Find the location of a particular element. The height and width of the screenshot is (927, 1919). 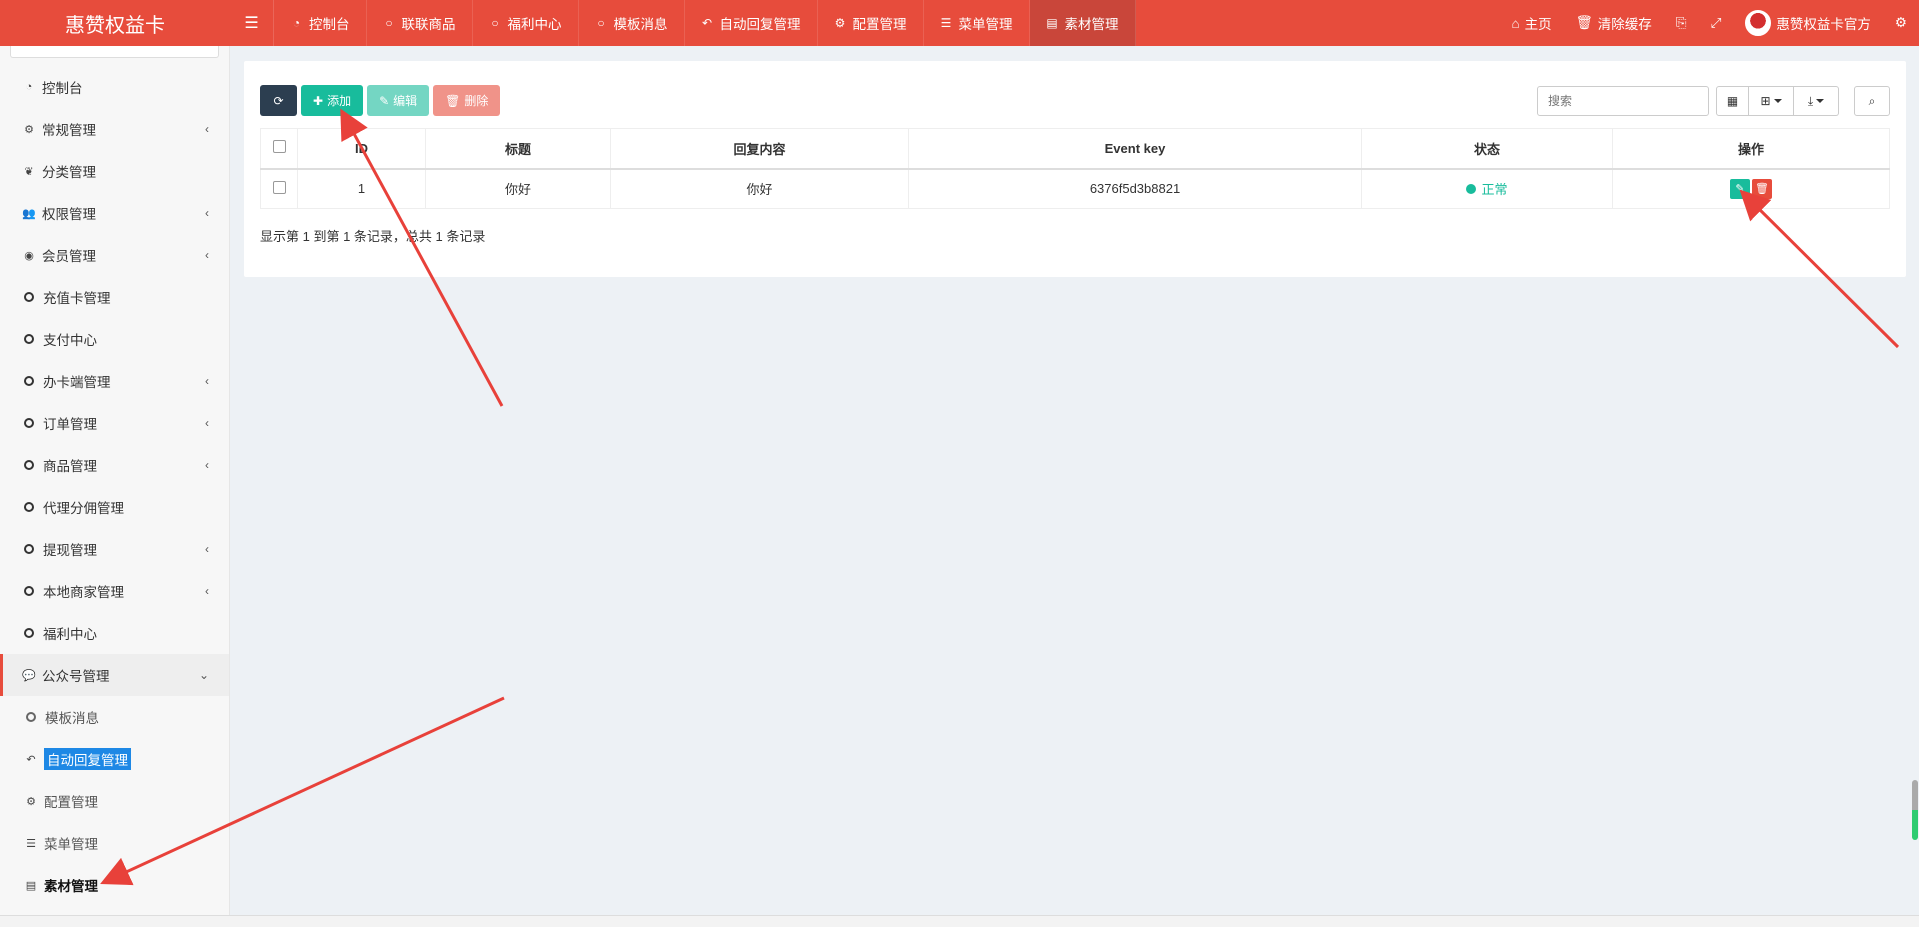

sidebar-item-wechat: 💬 公众号管理 ⌄ is located at coordinates (114, 675).